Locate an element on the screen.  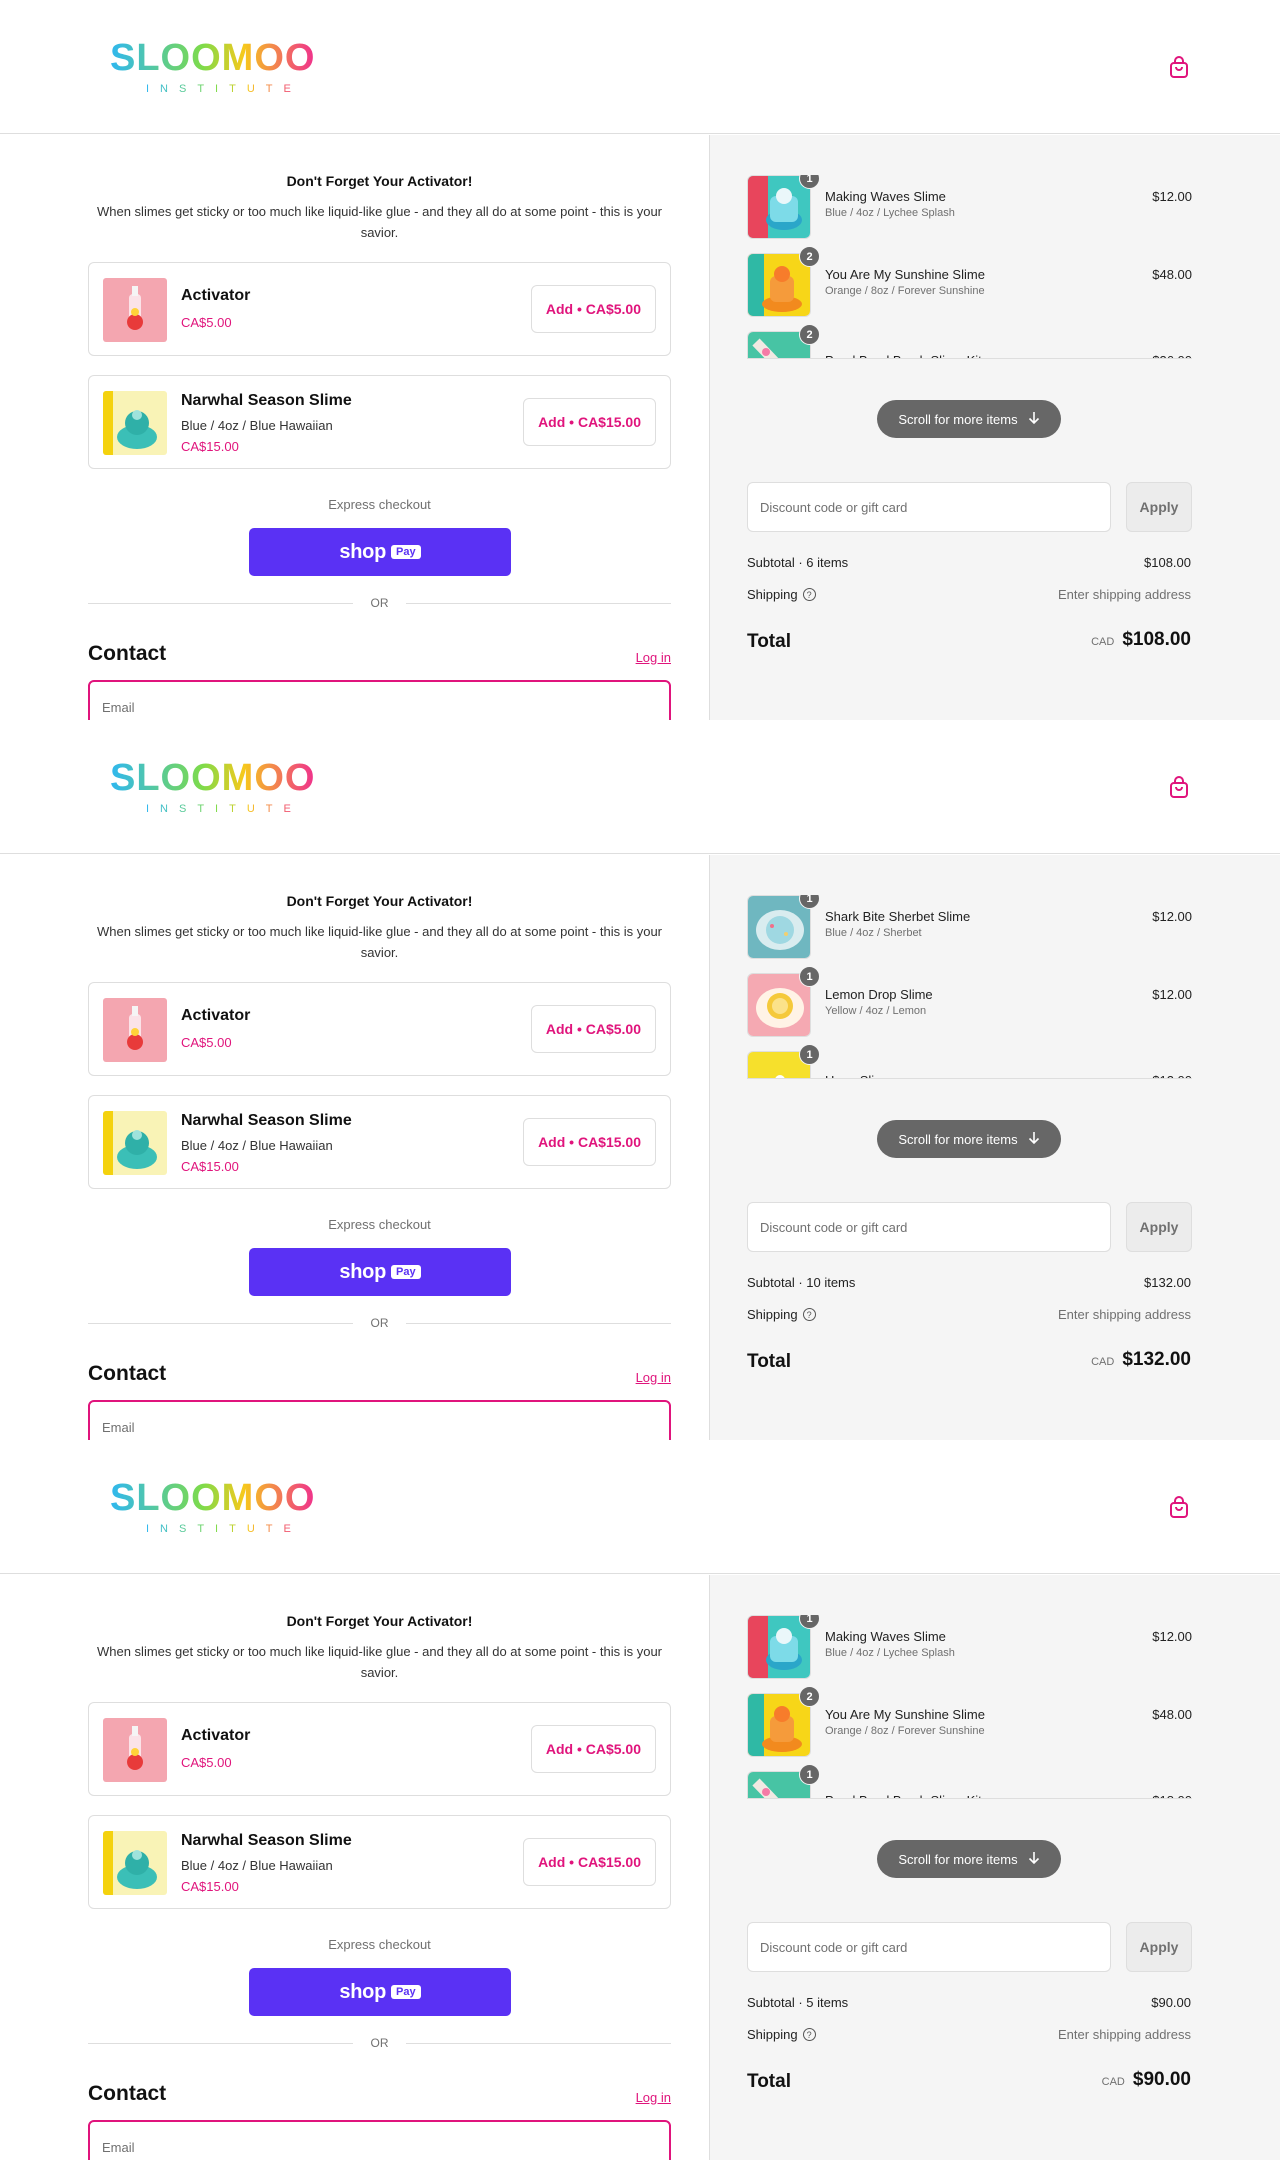
item-name: Making Waves Slime is located at coordinates (885, 196).